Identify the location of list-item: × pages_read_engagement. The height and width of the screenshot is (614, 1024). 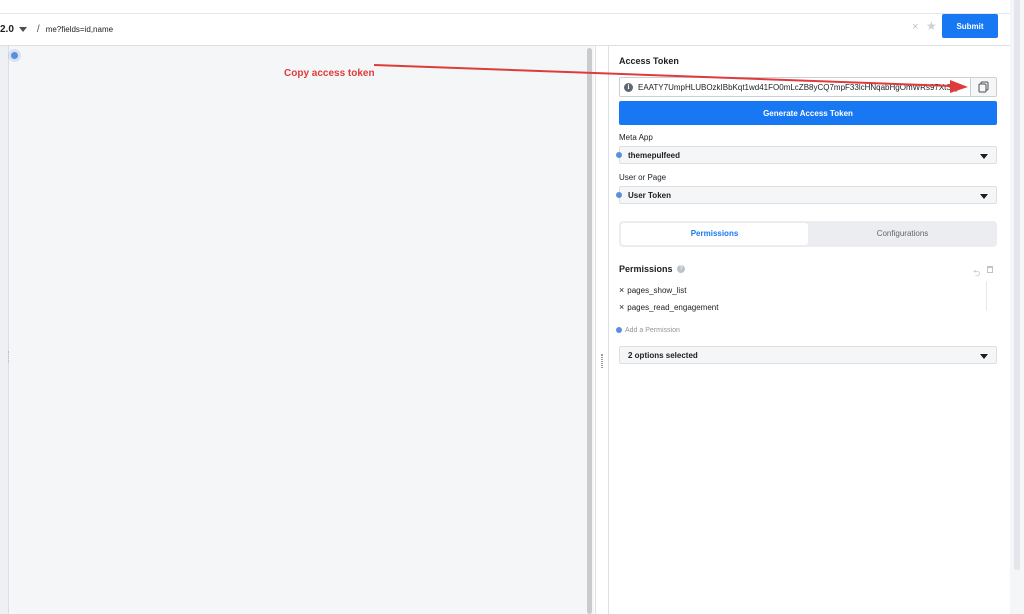
(668, 307).